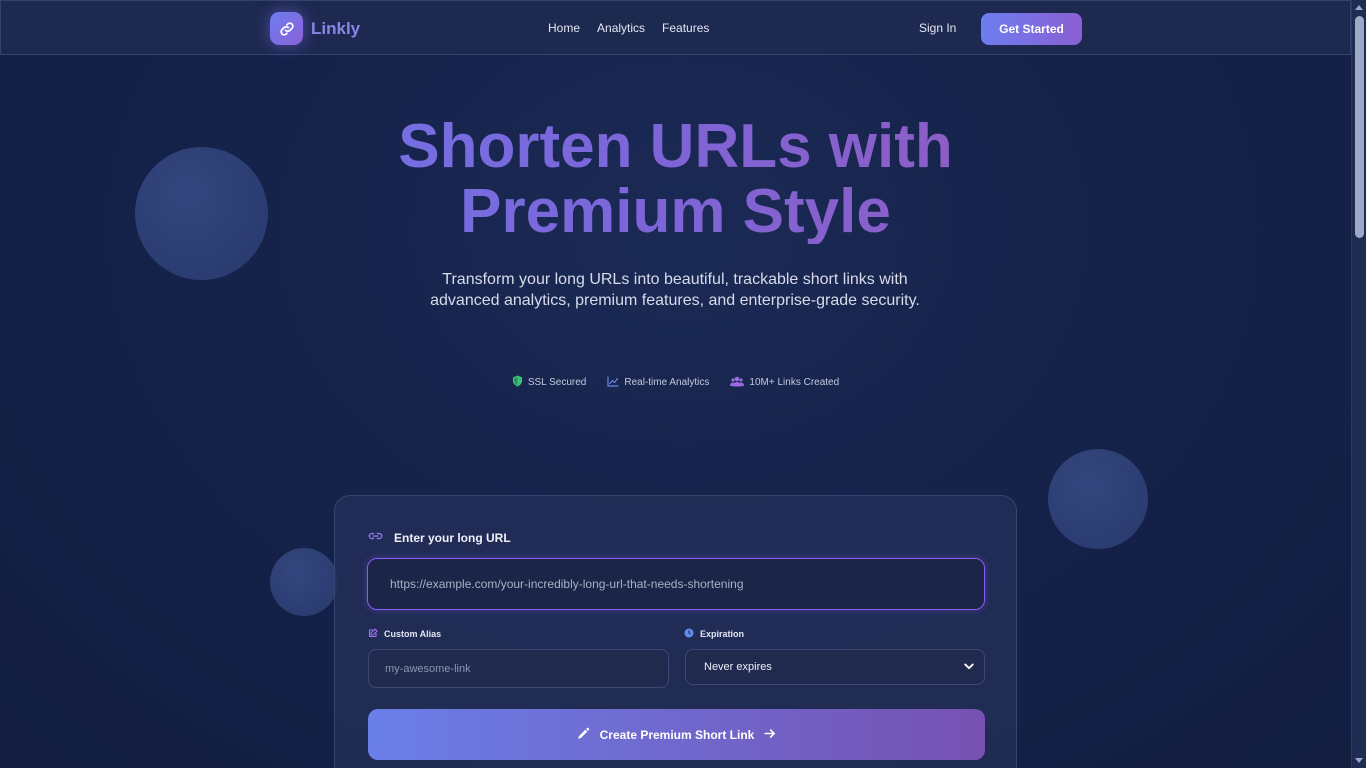 The width and height of the screenshot is (1366, 768). I want to click on badge-label: 10M+ Links Created, so click(794, 382).